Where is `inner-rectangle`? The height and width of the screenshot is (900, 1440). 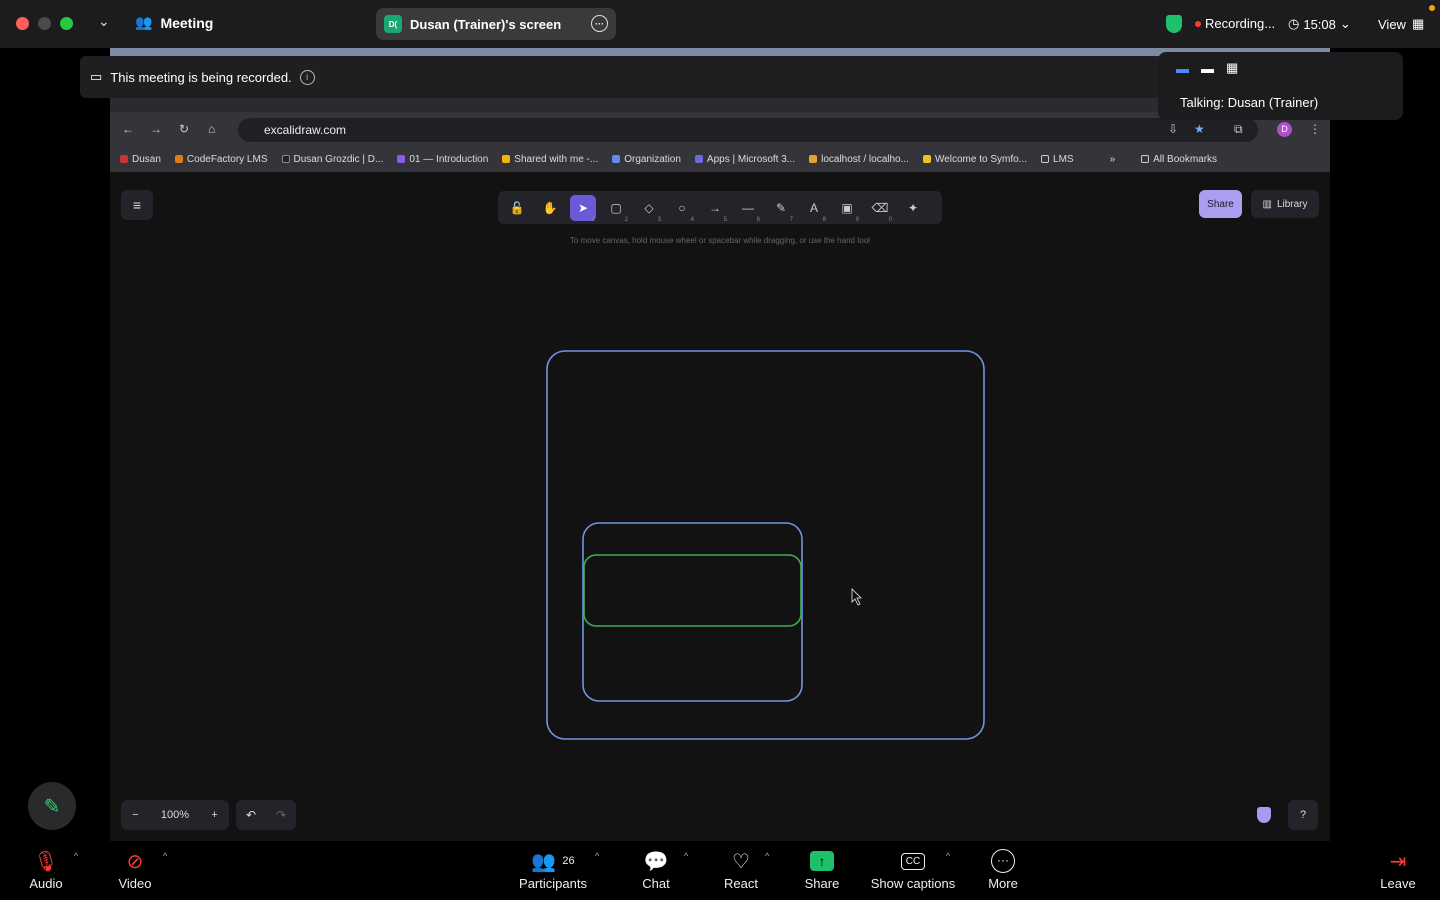 inner-rectangle is located at coordinates (692, 612).